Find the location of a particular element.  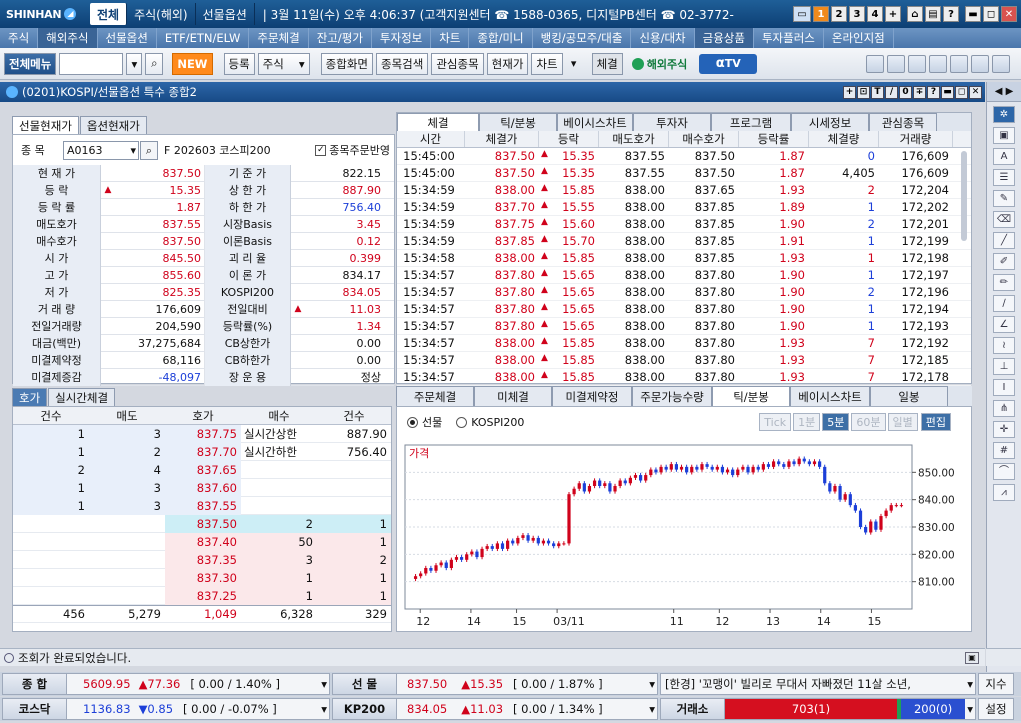

window-minimize-button: ▬ is located at coordinates (947, 92).